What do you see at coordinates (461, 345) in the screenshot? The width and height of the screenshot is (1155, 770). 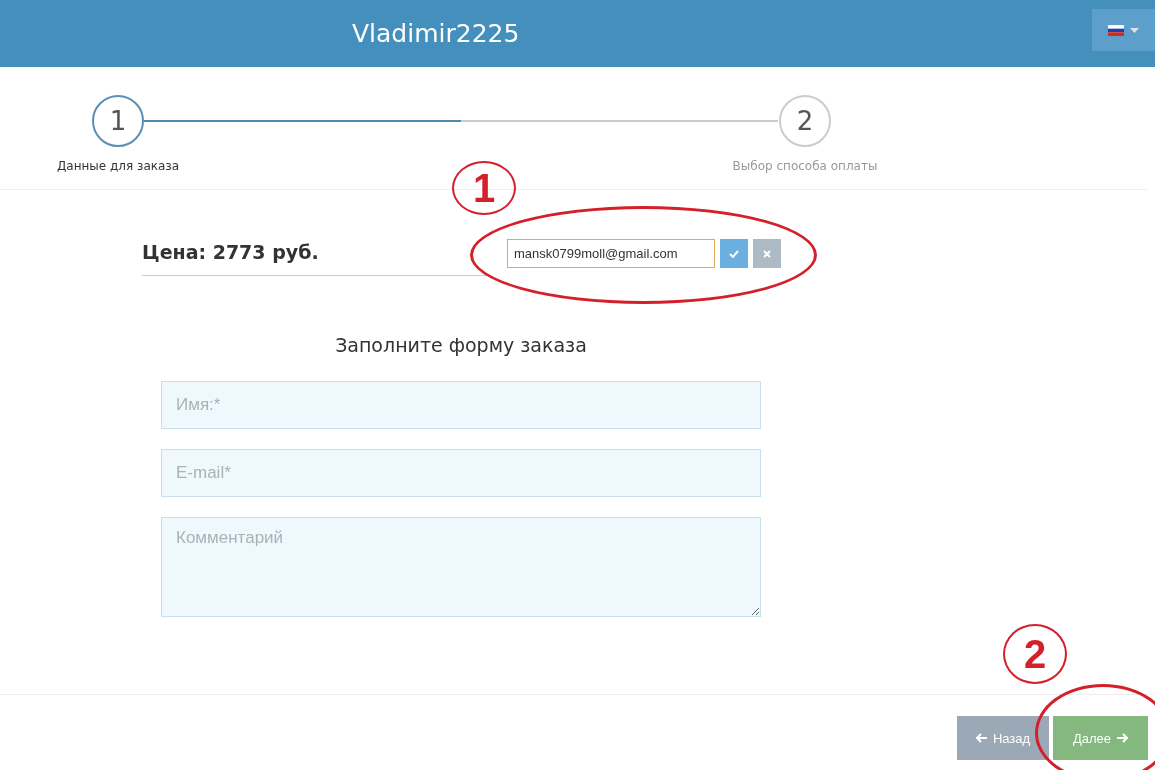 I see `form-title: Заполните форму заказа` at bounding box center [461, 345].